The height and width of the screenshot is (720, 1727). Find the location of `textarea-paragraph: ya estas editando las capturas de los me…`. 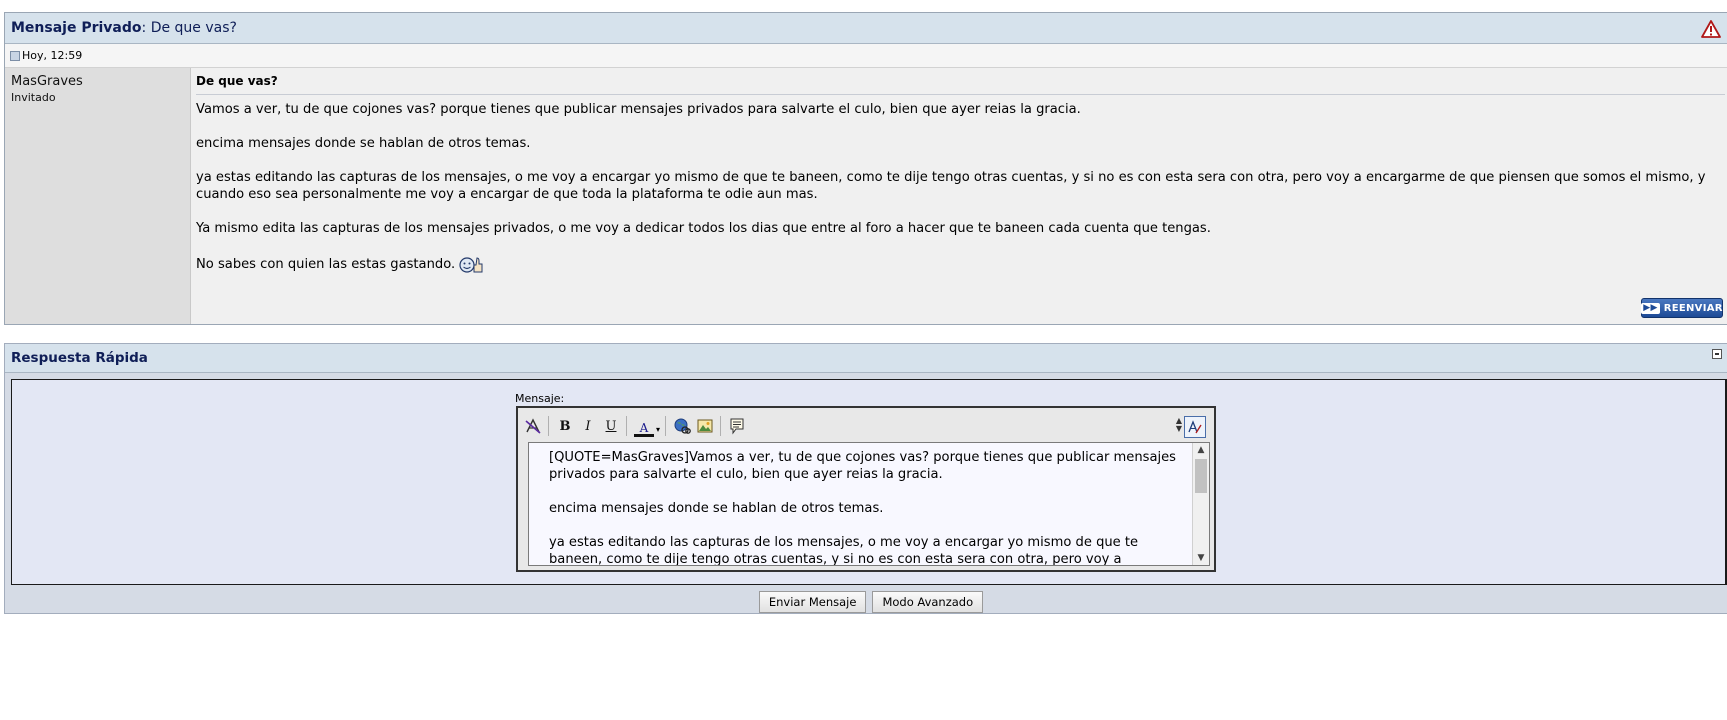

textarea-paragraph: ya estas editando las capturas de los me… is located at coordinates (844, 550).